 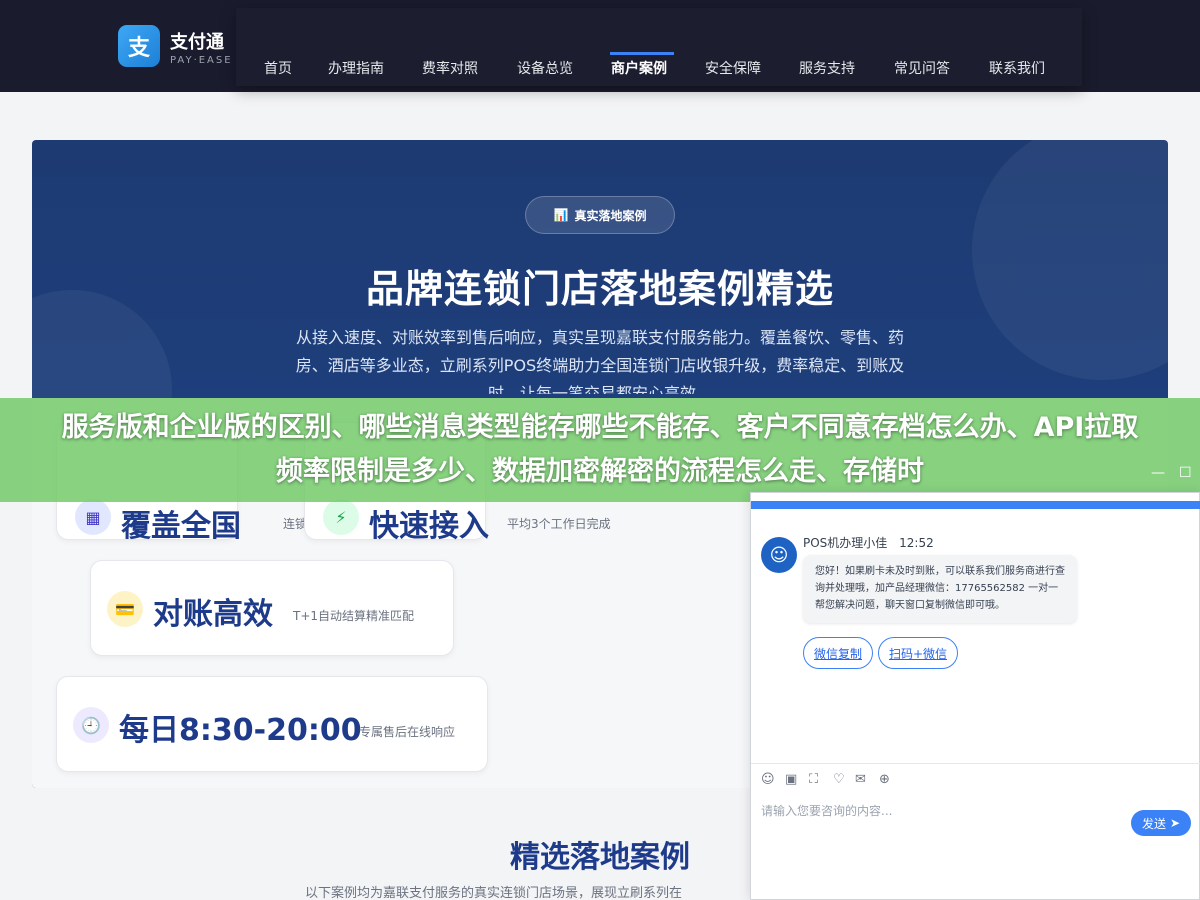 What do you see at coordinates (278, 68) in the screenshot?
I see `nav-home: 首页` at bounding box center [278, 68].